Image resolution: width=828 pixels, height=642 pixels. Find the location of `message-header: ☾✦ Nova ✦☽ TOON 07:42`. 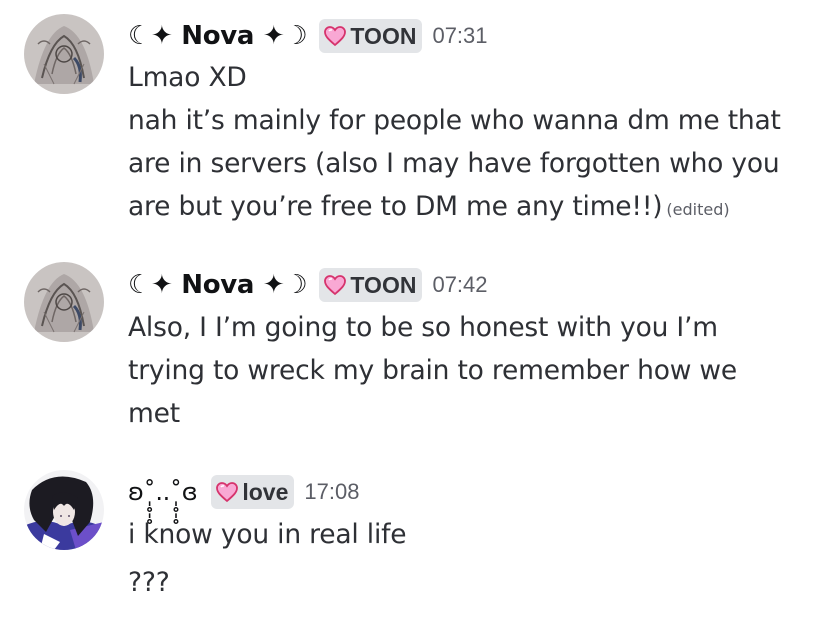

message-header: ☾✦ Nova ✦☽ TOON 07:42 is located at coordinates (308, 285).